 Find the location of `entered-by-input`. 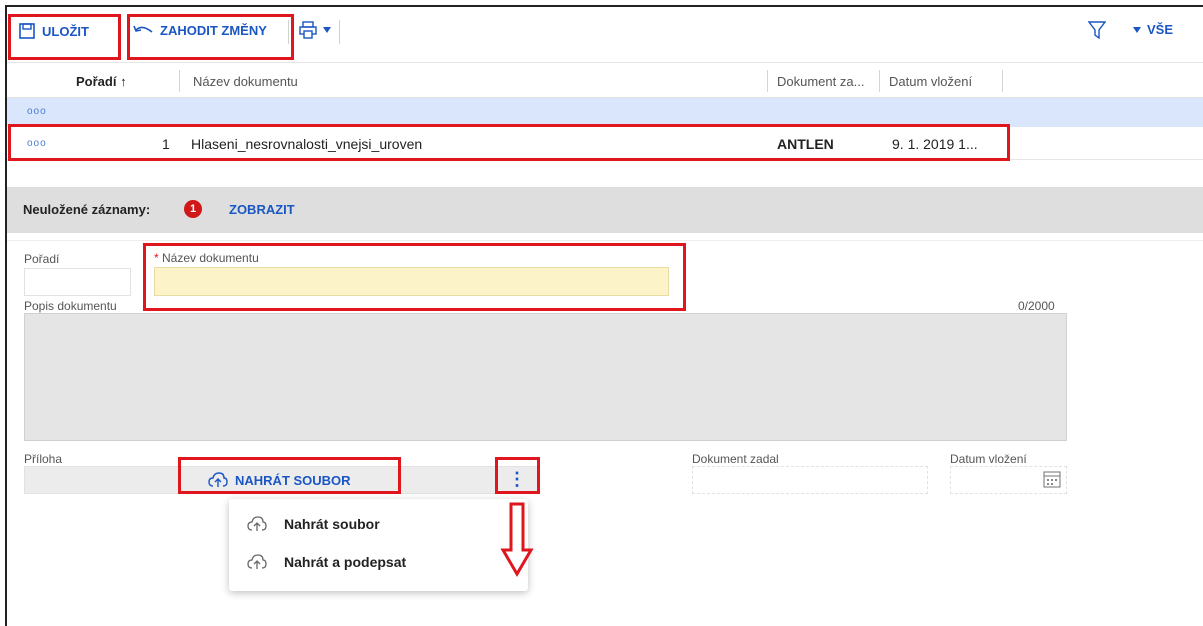

entered-by-input is located at coordinates (810, 480).